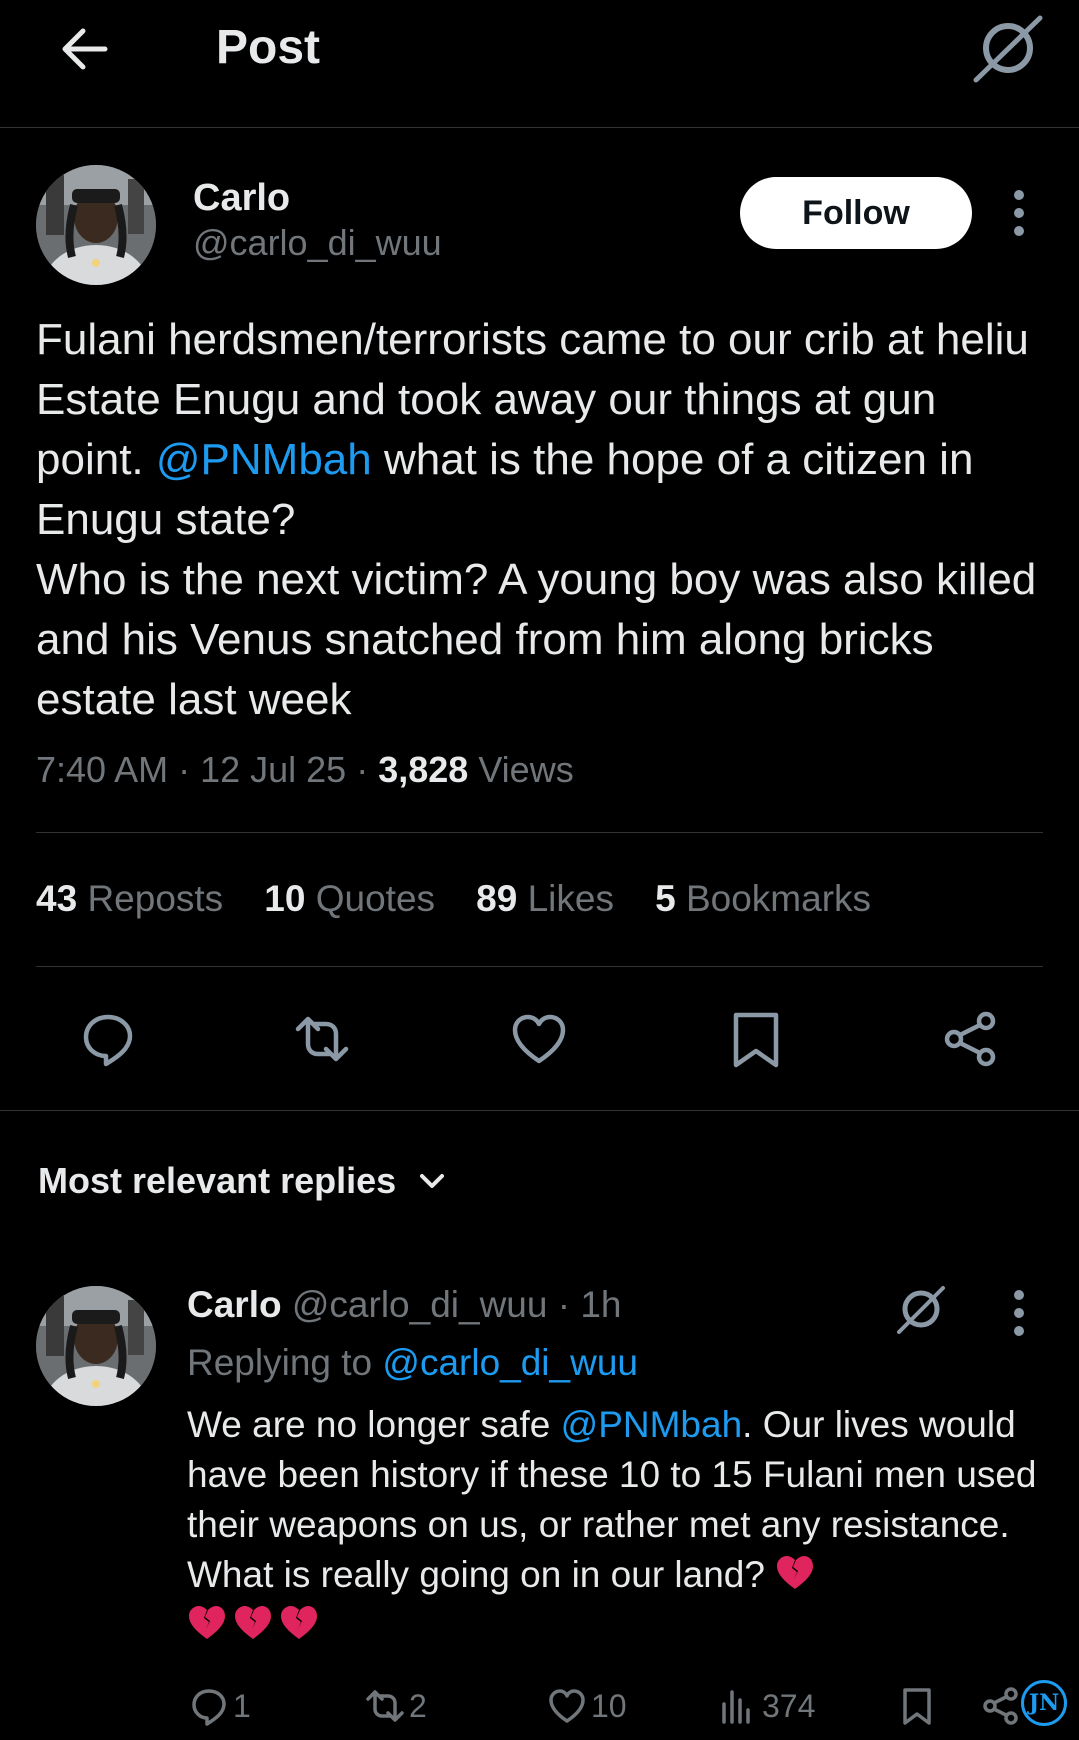  I want to click on reply-repost-button: 2, so click(396, 1706).